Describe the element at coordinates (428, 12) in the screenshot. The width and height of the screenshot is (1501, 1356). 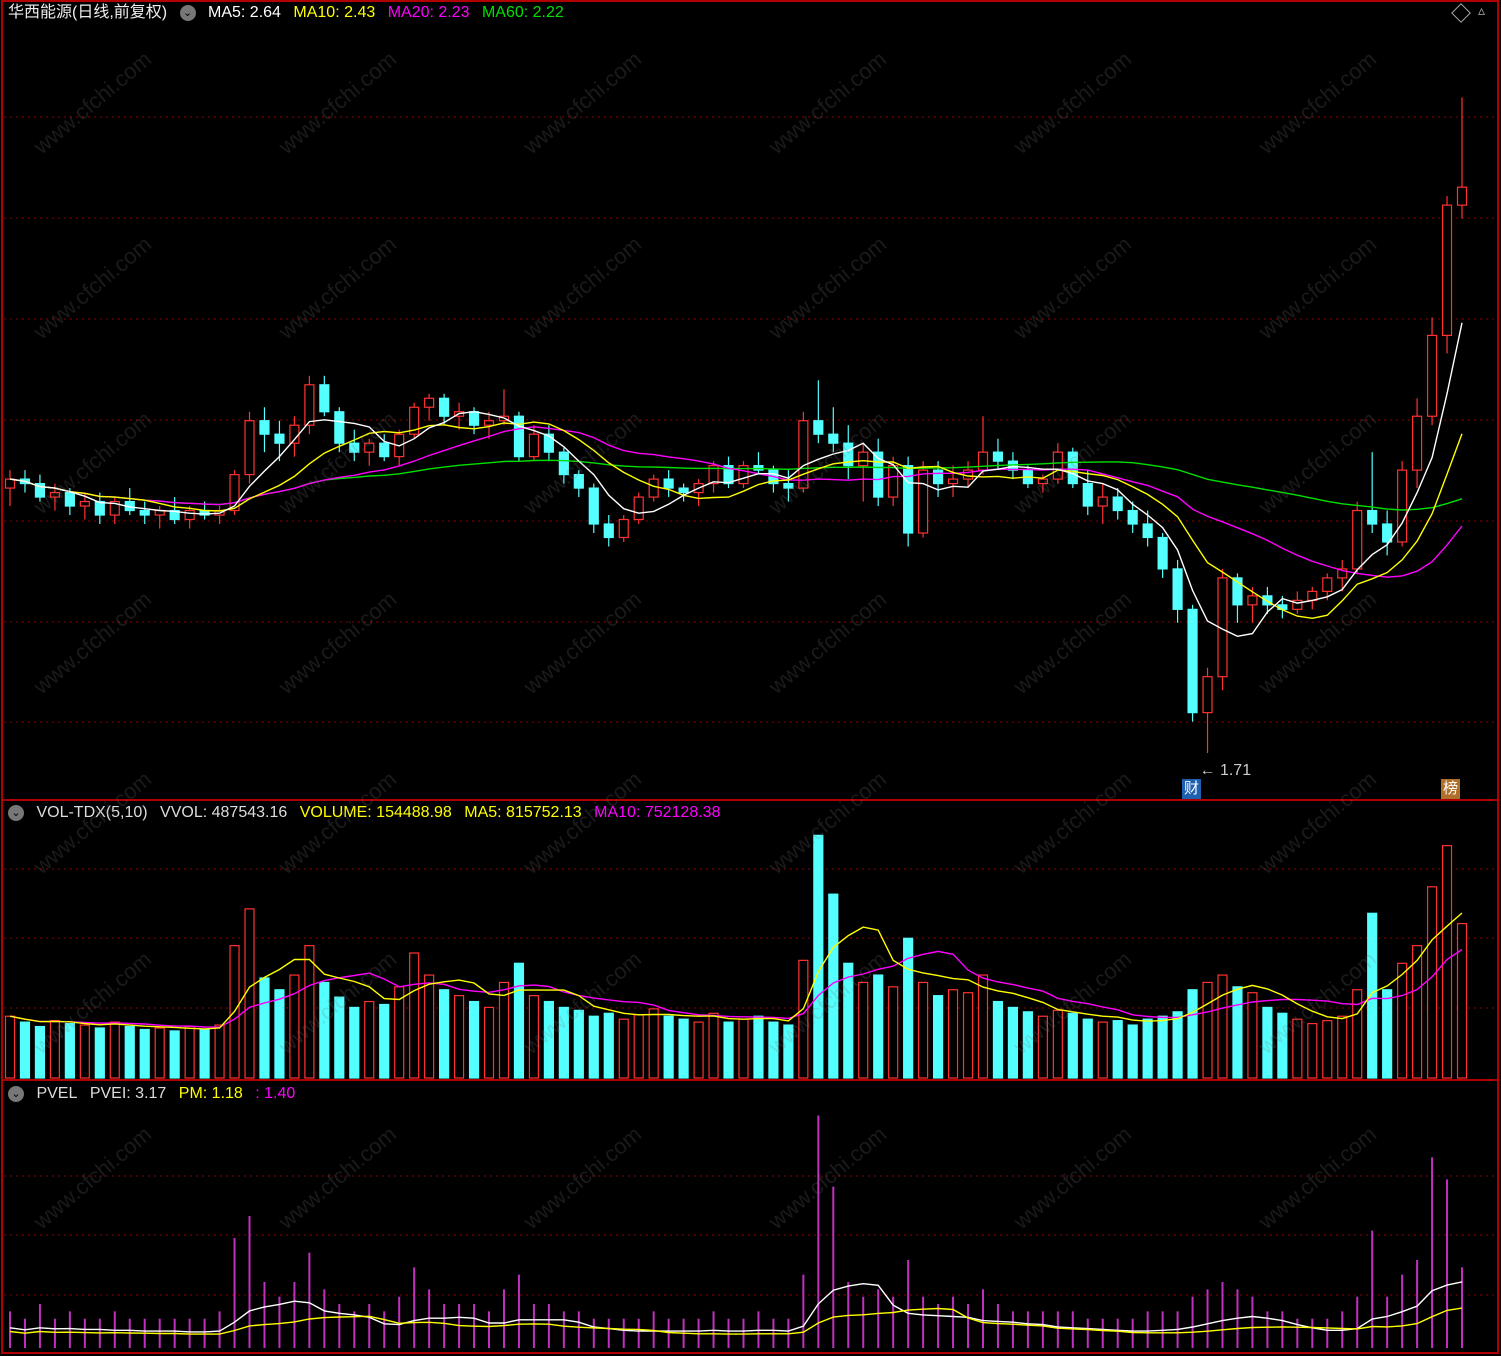
I see `ma20-value: MA20: 2.23` at that location.